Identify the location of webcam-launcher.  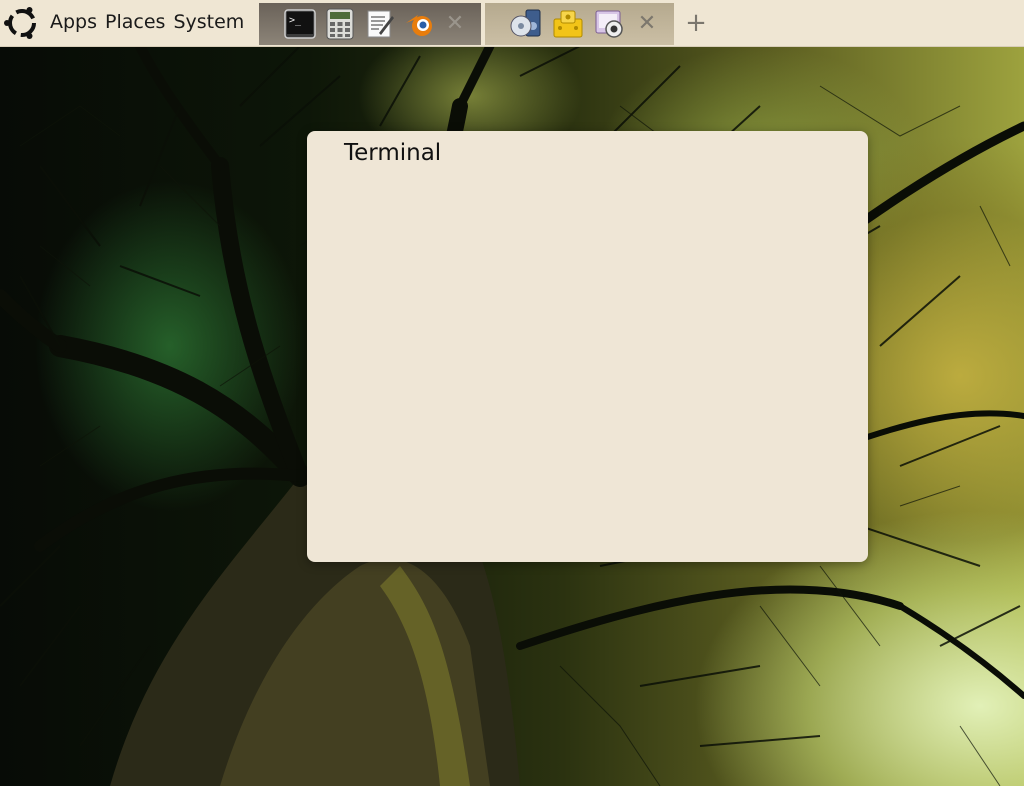
(610, 24).